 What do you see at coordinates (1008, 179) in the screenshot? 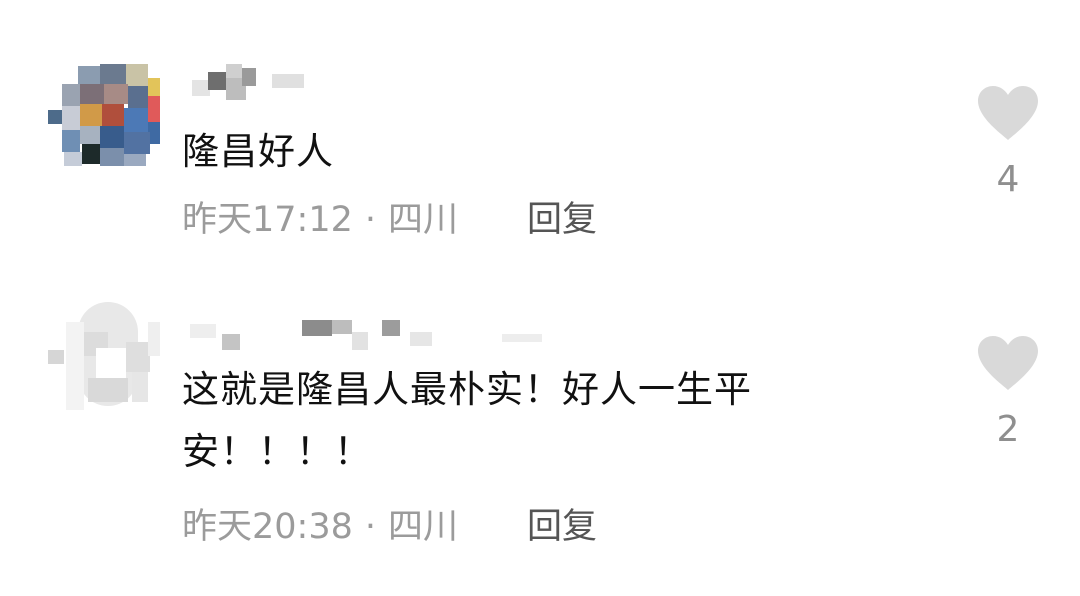
I see `like-count: 4` at bounding box center [1008, 179].